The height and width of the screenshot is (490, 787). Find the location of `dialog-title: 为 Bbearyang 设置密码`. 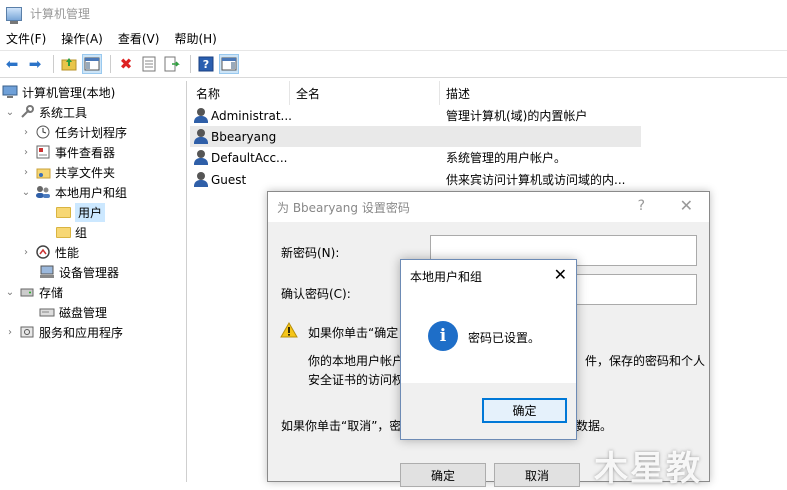

dialog-title: 为 Bbearyang 设置密码 is located at coordinates (343, 207).